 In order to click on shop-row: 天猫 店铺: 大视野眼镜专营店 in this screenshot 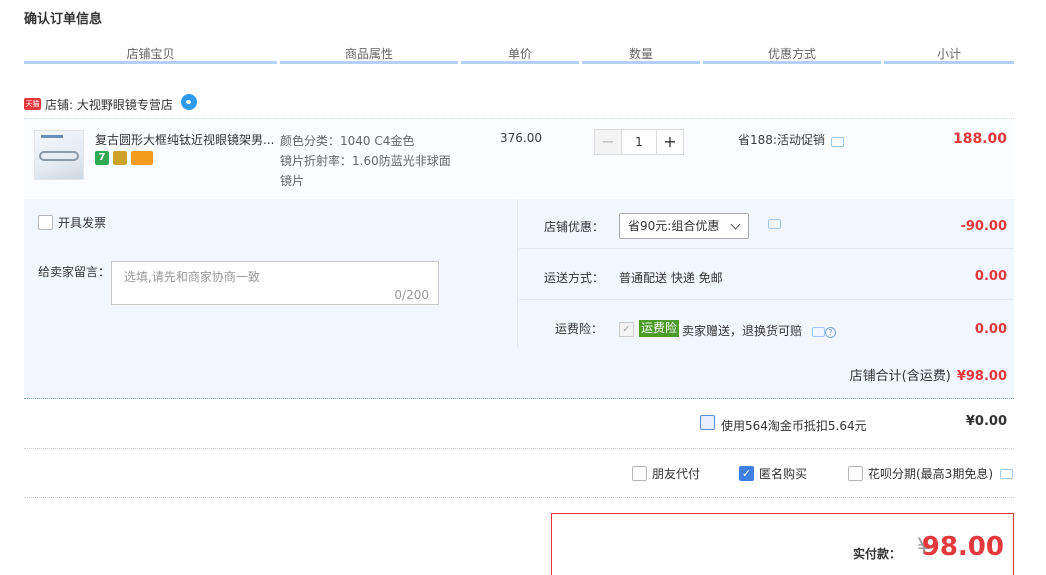, I will do `click(110, 104)`.